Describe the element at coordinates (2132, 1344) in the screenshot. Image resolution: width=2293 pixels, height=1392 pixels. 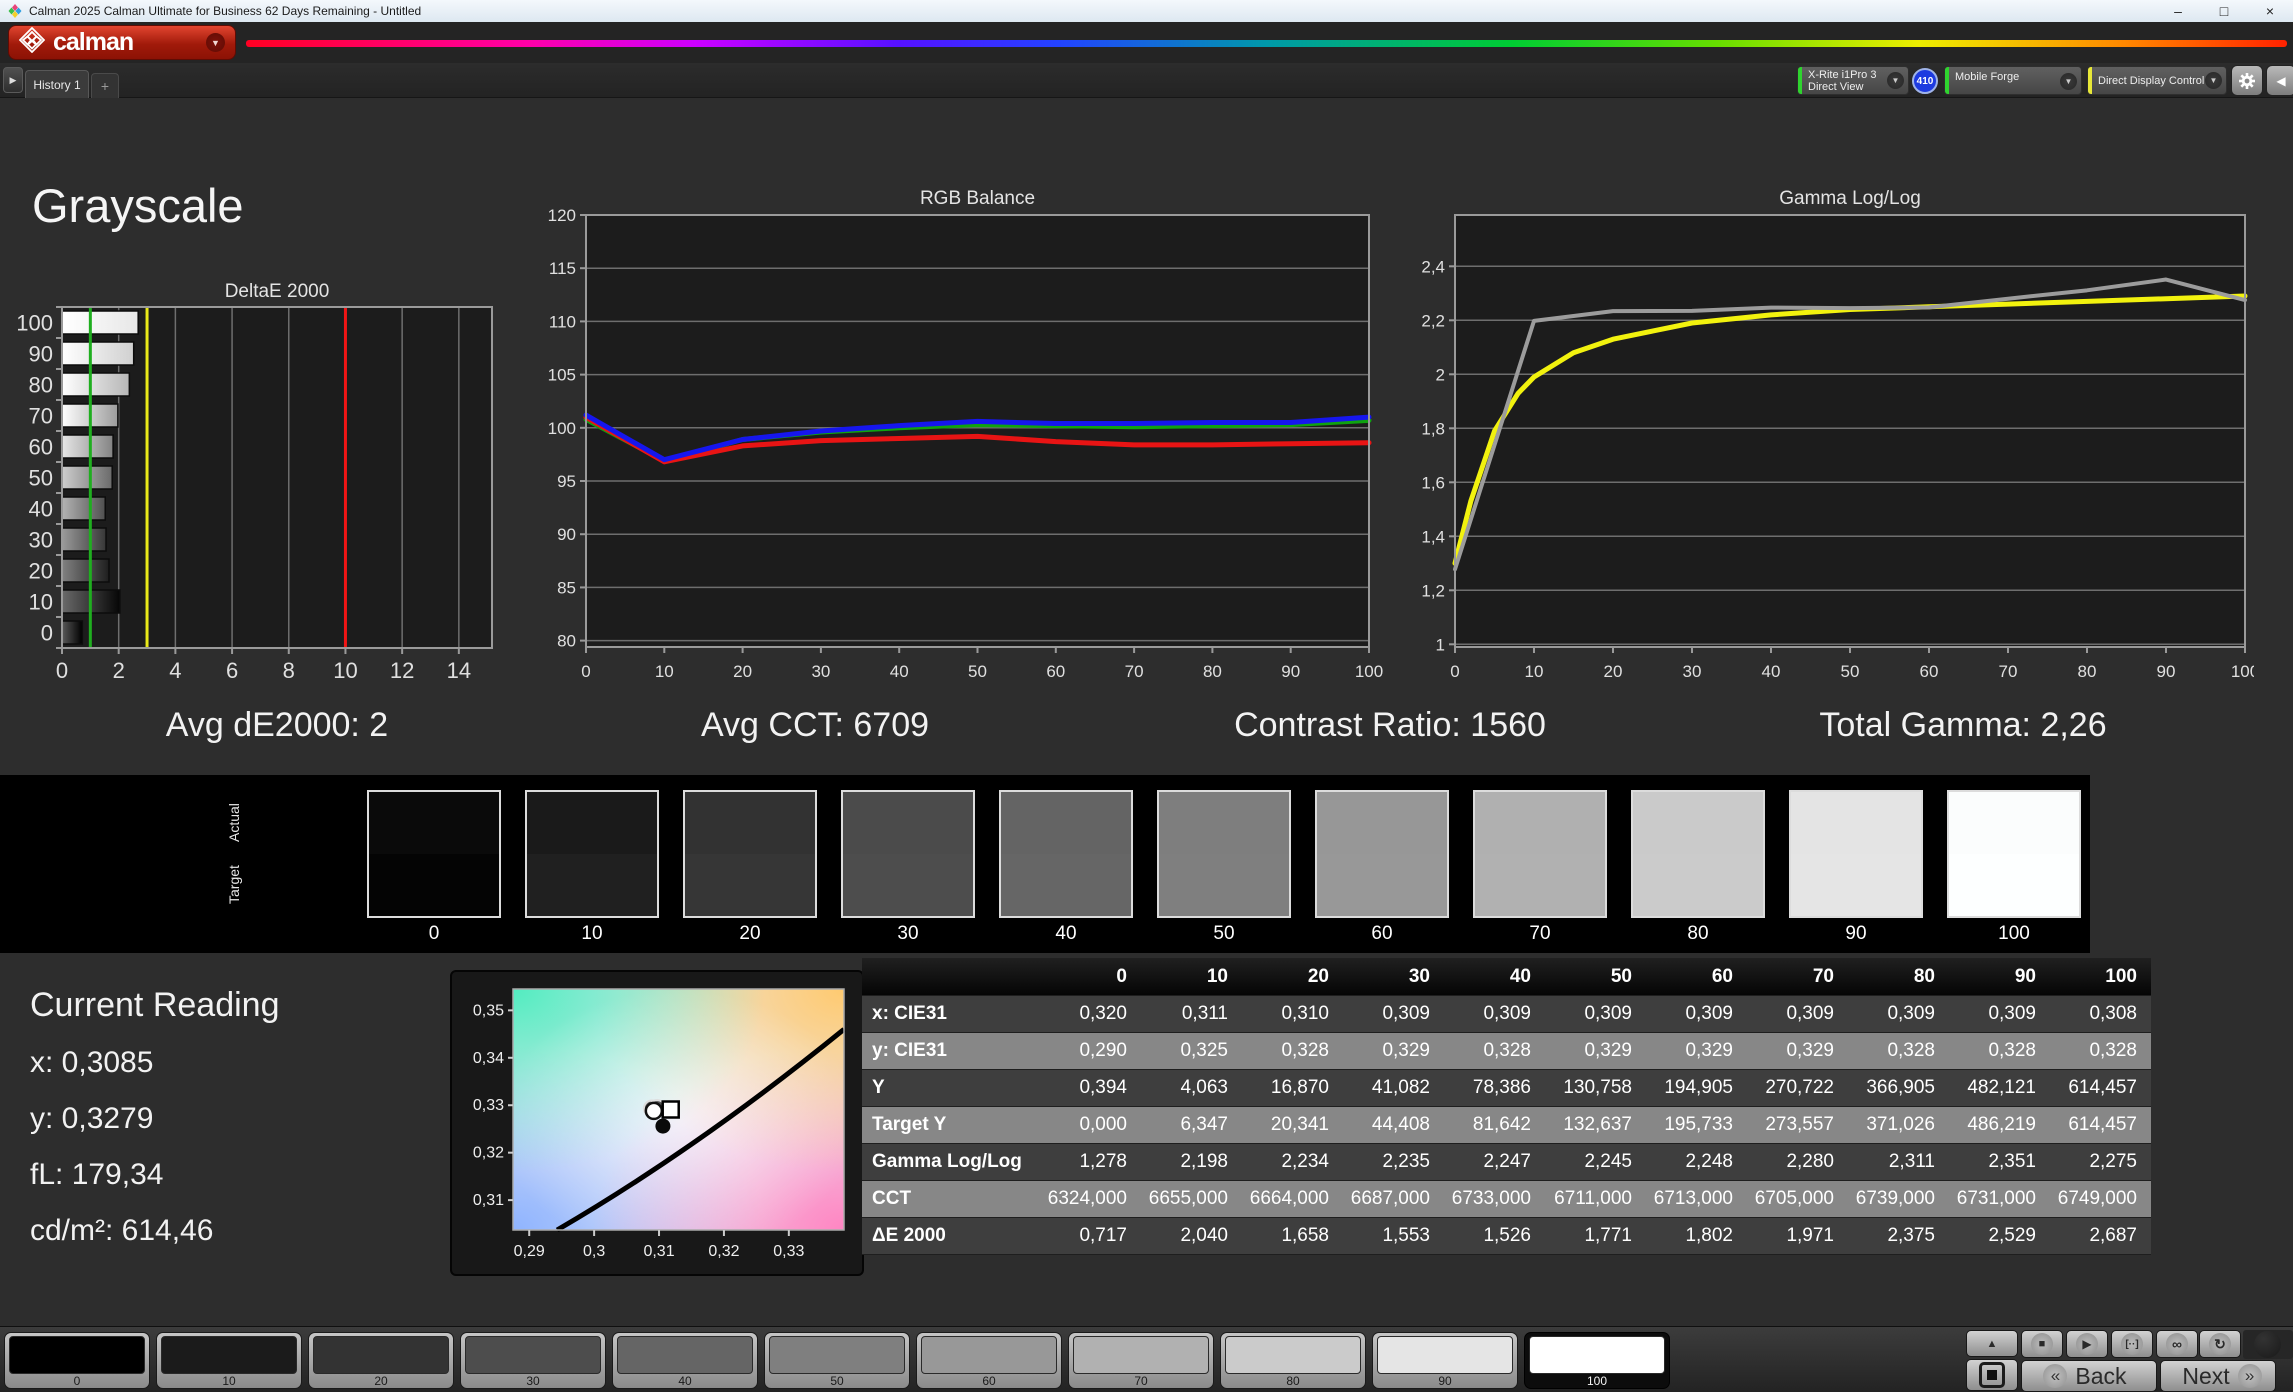
I see `single-measure-button: [··]` at that location.